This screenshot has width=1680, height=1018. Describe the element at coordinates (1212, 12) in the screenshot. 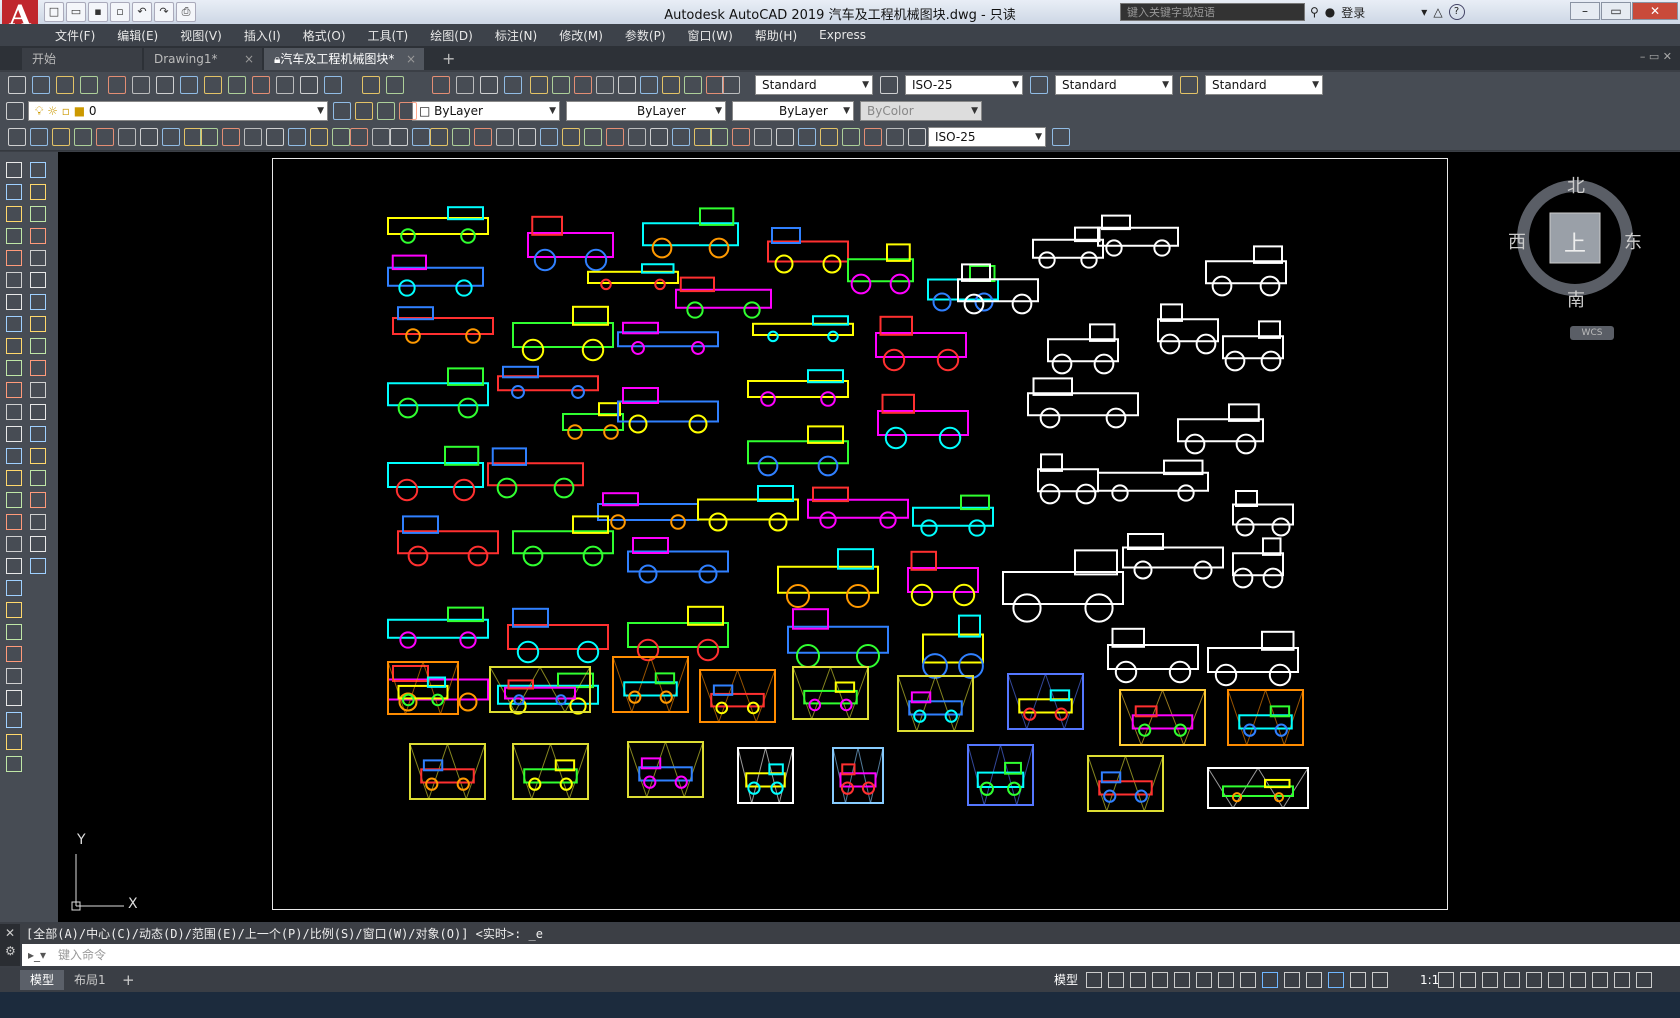

I see `help-search-input: 键入关键字或短语` at that location.